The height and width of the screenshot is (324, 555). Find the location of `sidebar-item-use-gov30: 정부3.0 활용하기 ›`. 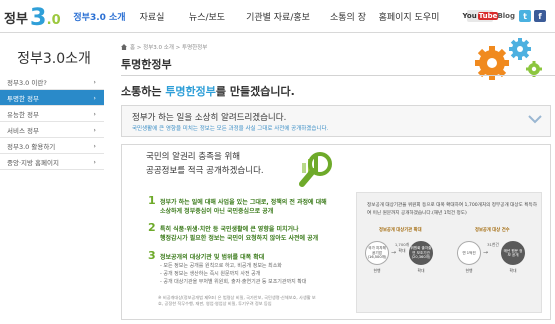

sidebar-item-use-gov30: 정부3.0 활용하기 › is located at coordinates (52, 146).